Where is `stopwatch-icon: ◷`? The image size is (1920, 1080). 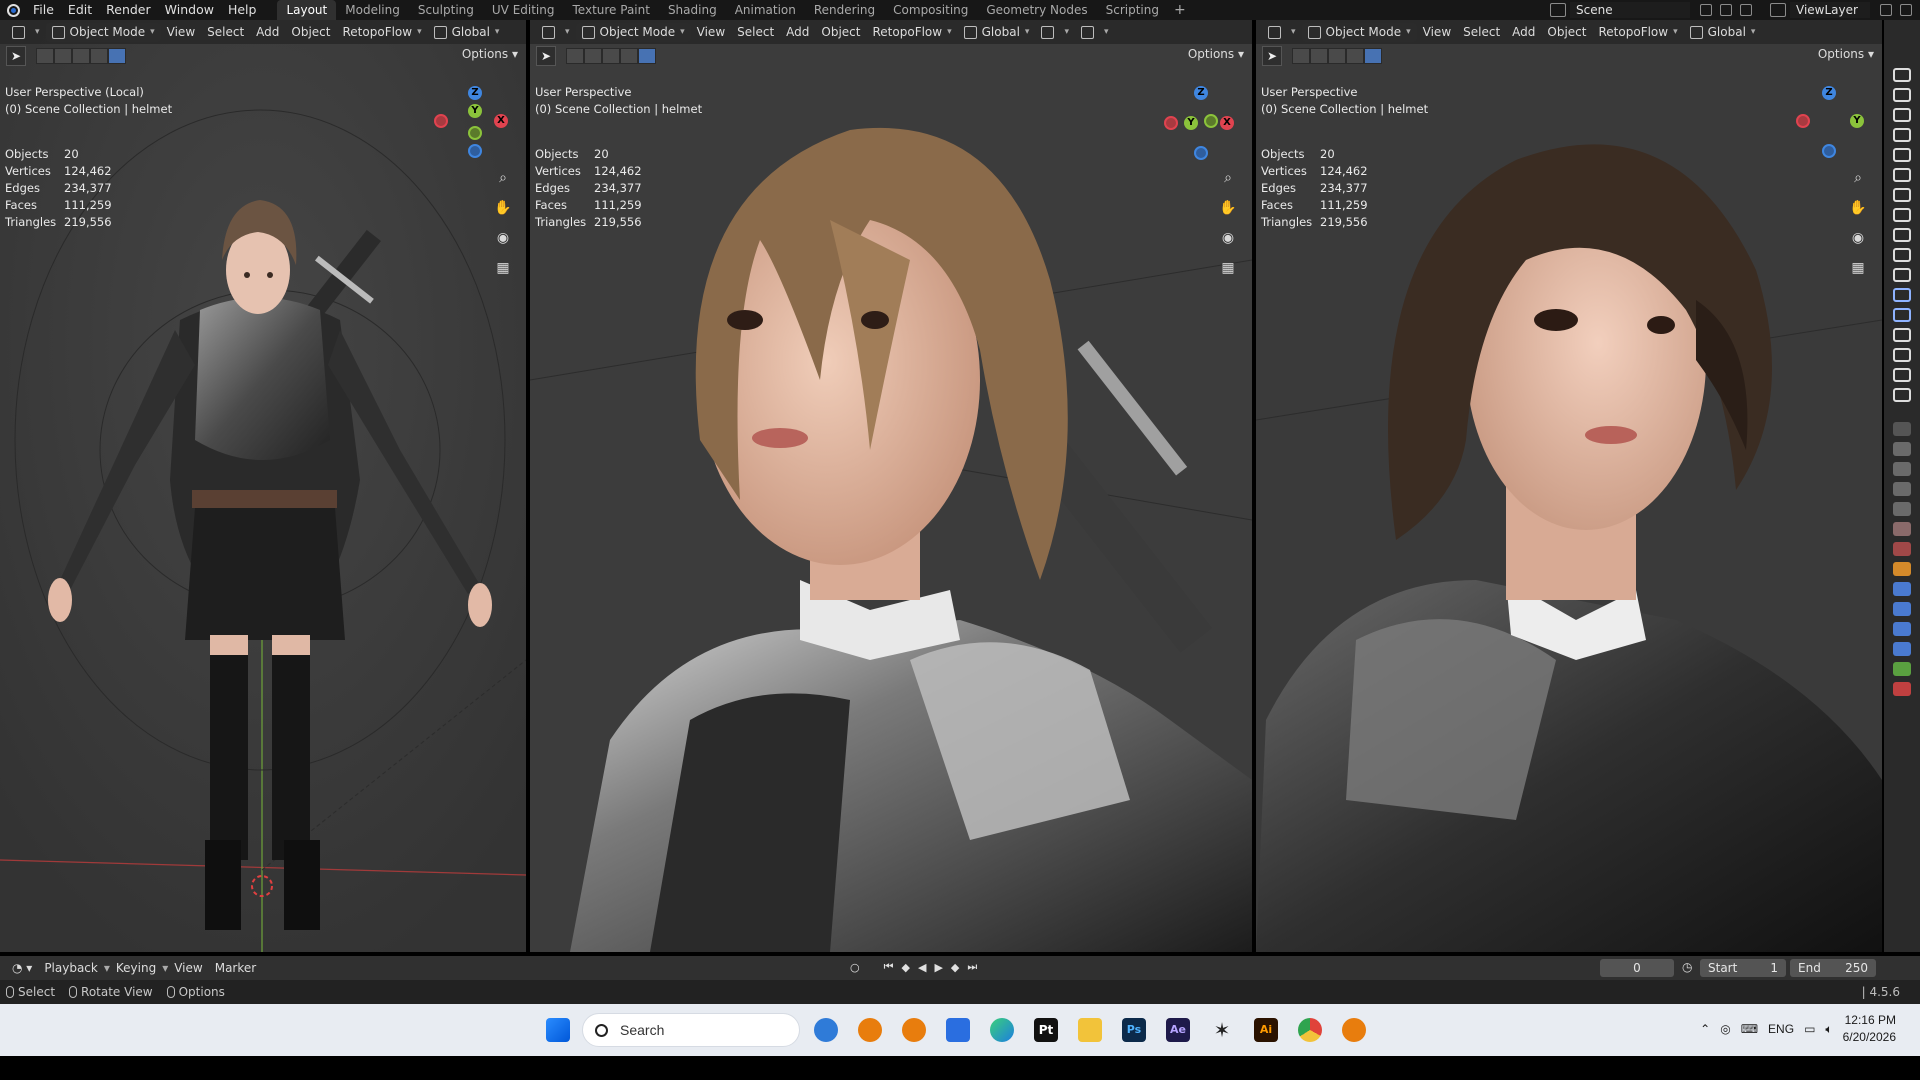
stopwatch-icon: ◷ is located at coordinates (1687, 967).